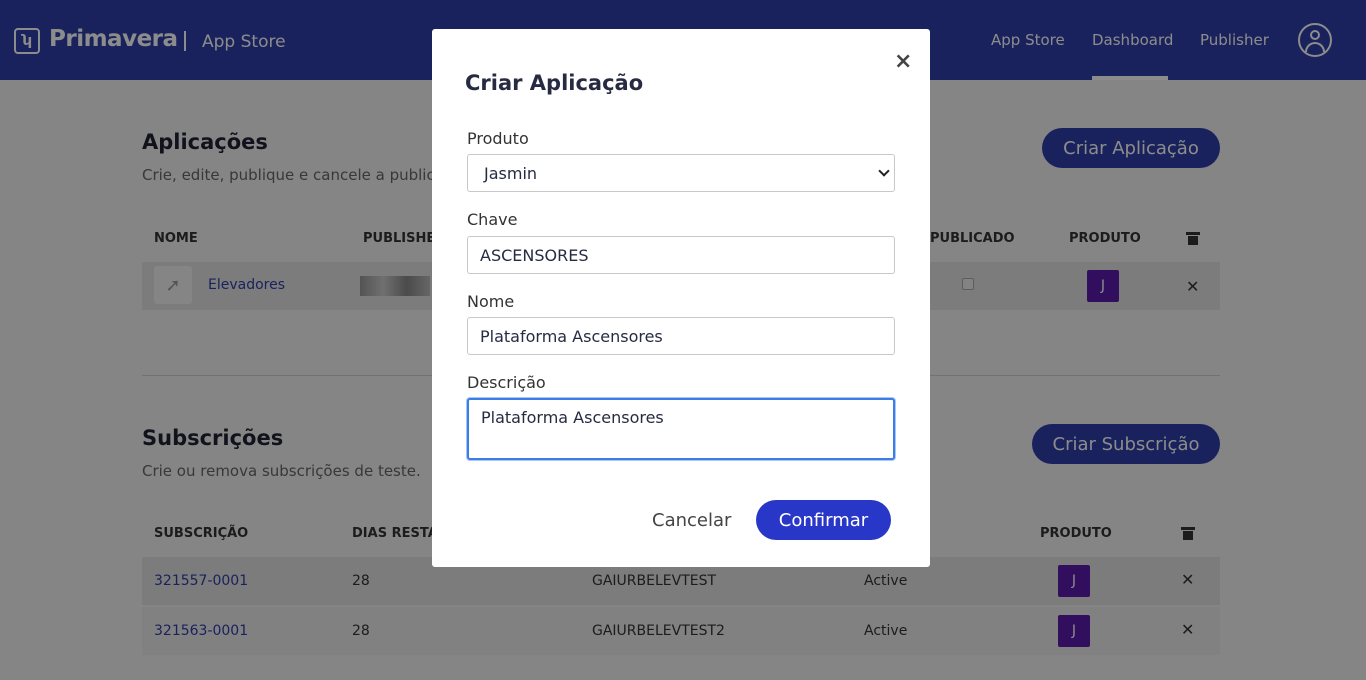 The height and width of the screenshot is (680, 1366). What do you see at coordinates (491, 301) in the screenshot?
I see `nome-label: Nome` at bounding box center [491, 301].